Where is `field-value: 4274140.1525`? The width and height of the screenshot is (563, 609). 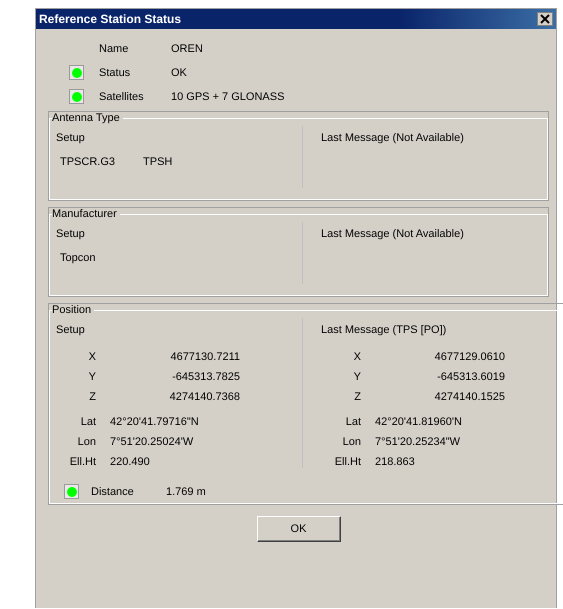 field-value: 4274140.1525 is located at coordinates (469, 397).